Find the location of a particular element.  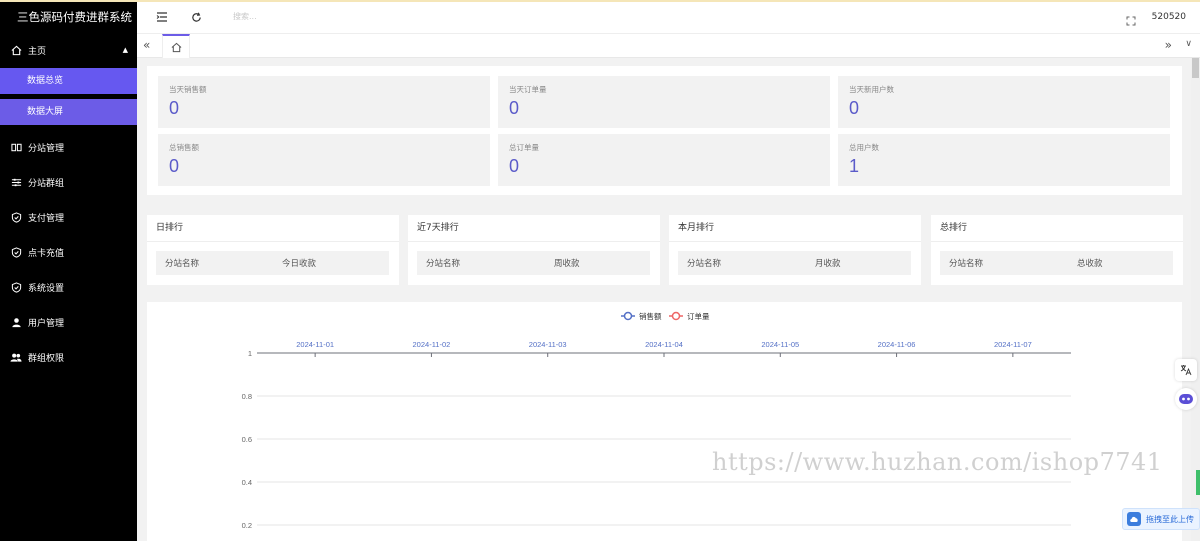

menu-collapse-icon is located at coordinates (162, 17).